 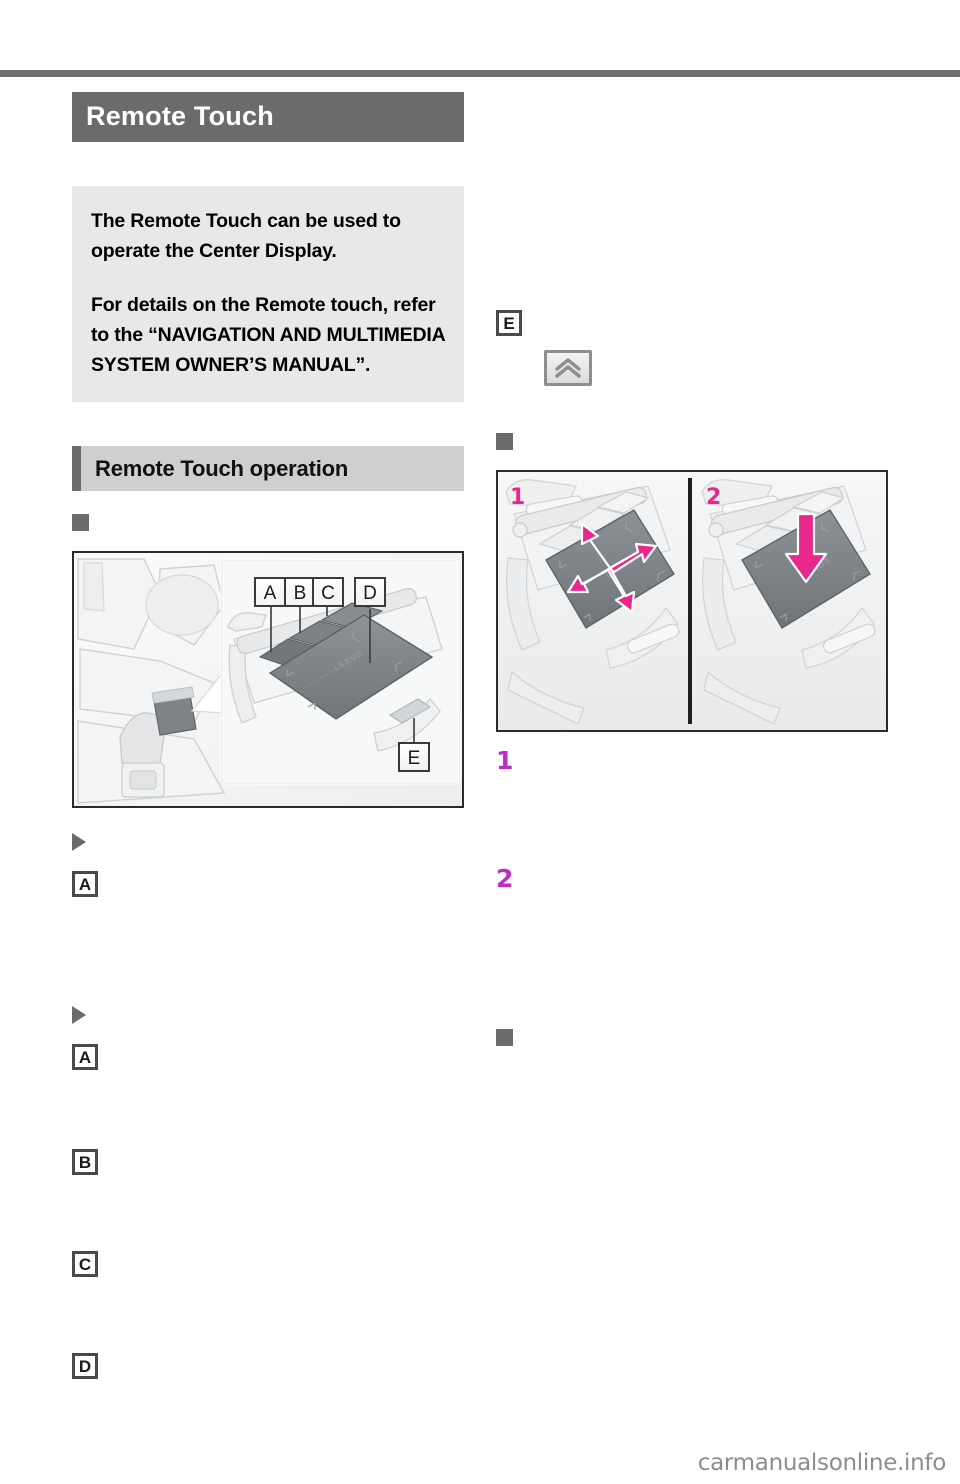 I want to click on callout-letter-box: D, so click(x=85, y=1366).